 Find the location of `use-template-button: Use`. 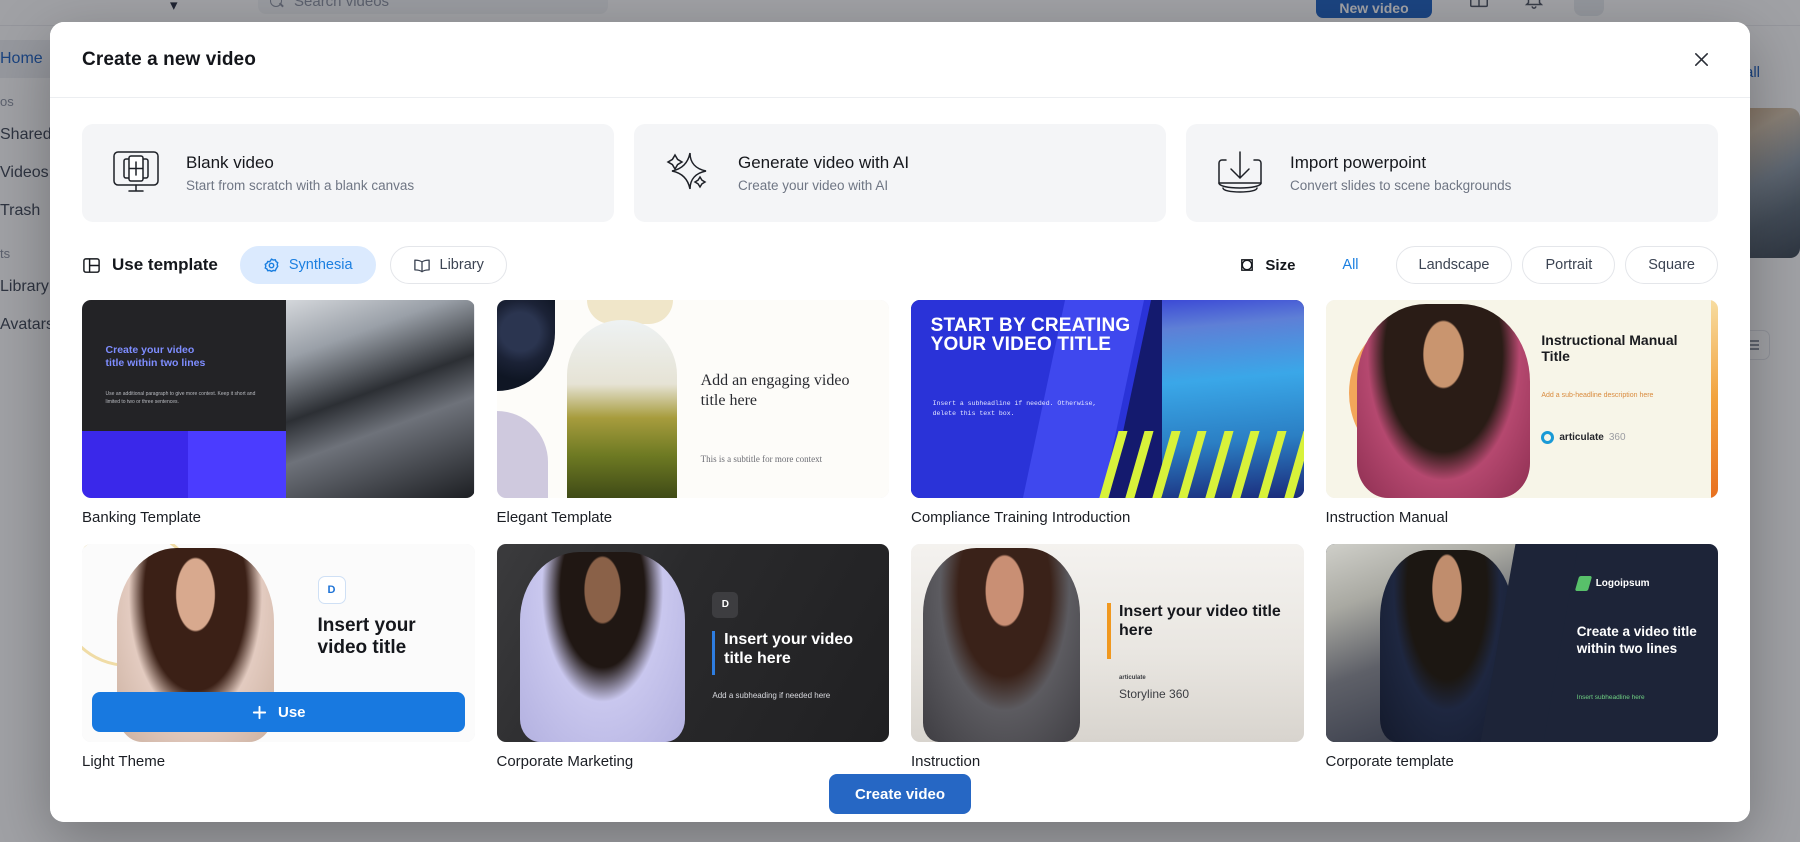

use-template-button: Use is located at coordinates (278, 712).